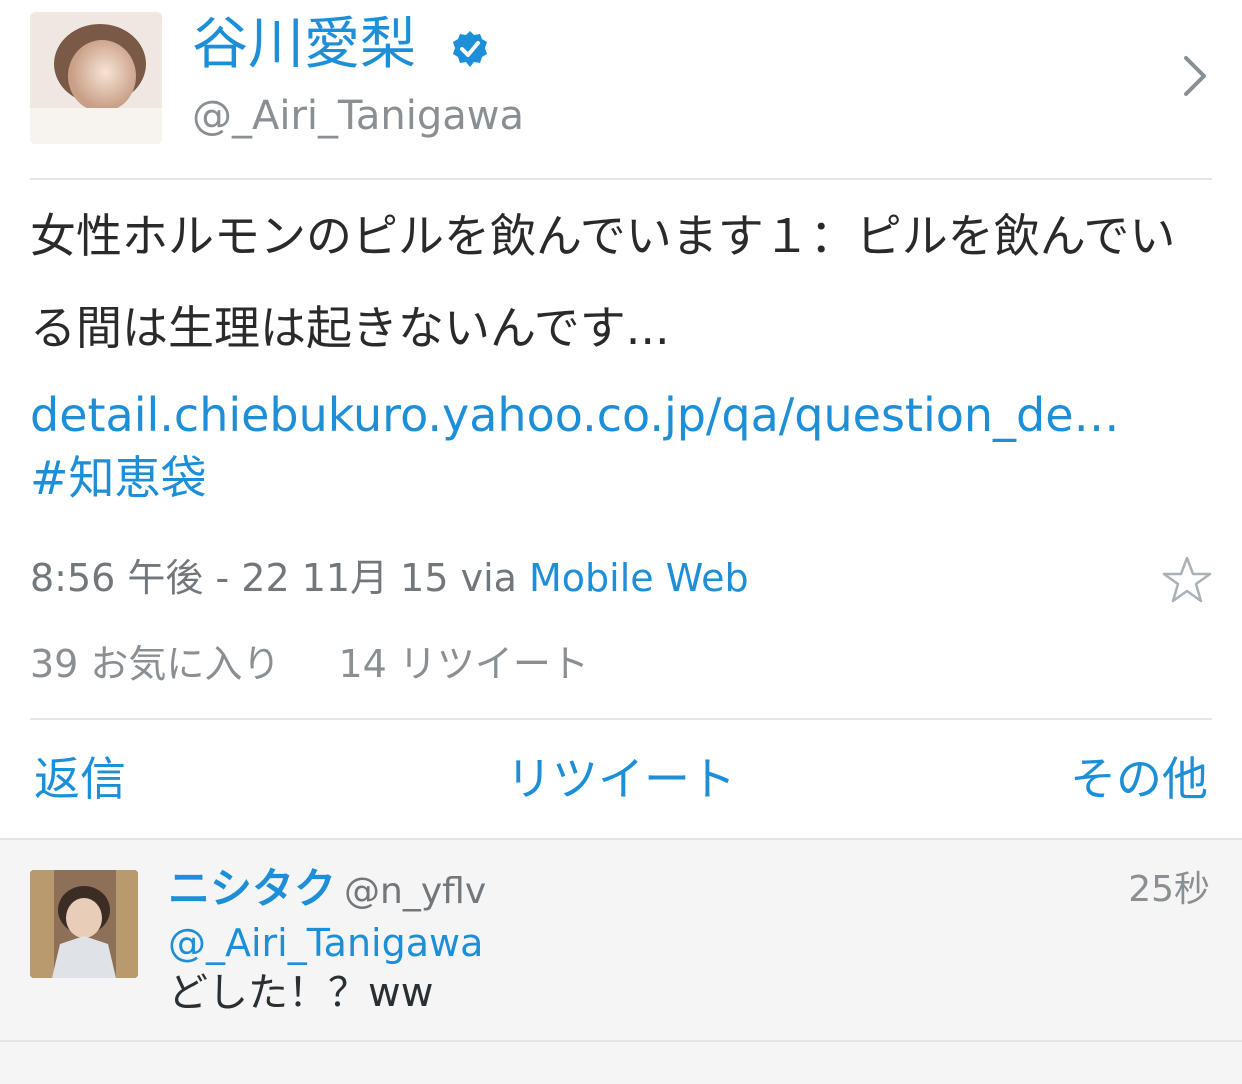  I want to click on reply-author: ニシタク @n_yflv, so click(327, 890).